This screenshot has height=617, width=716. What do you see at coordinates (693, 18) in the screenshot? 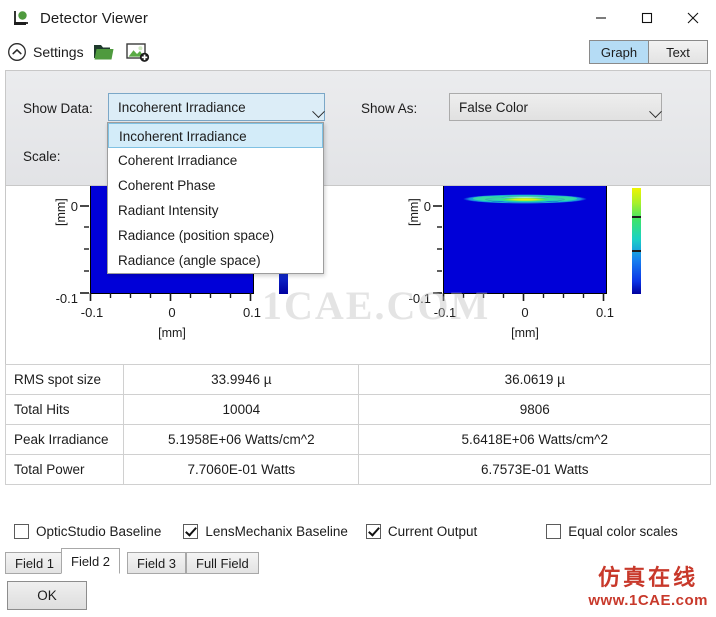
I see `close-button` at bounding box center [693, 18].